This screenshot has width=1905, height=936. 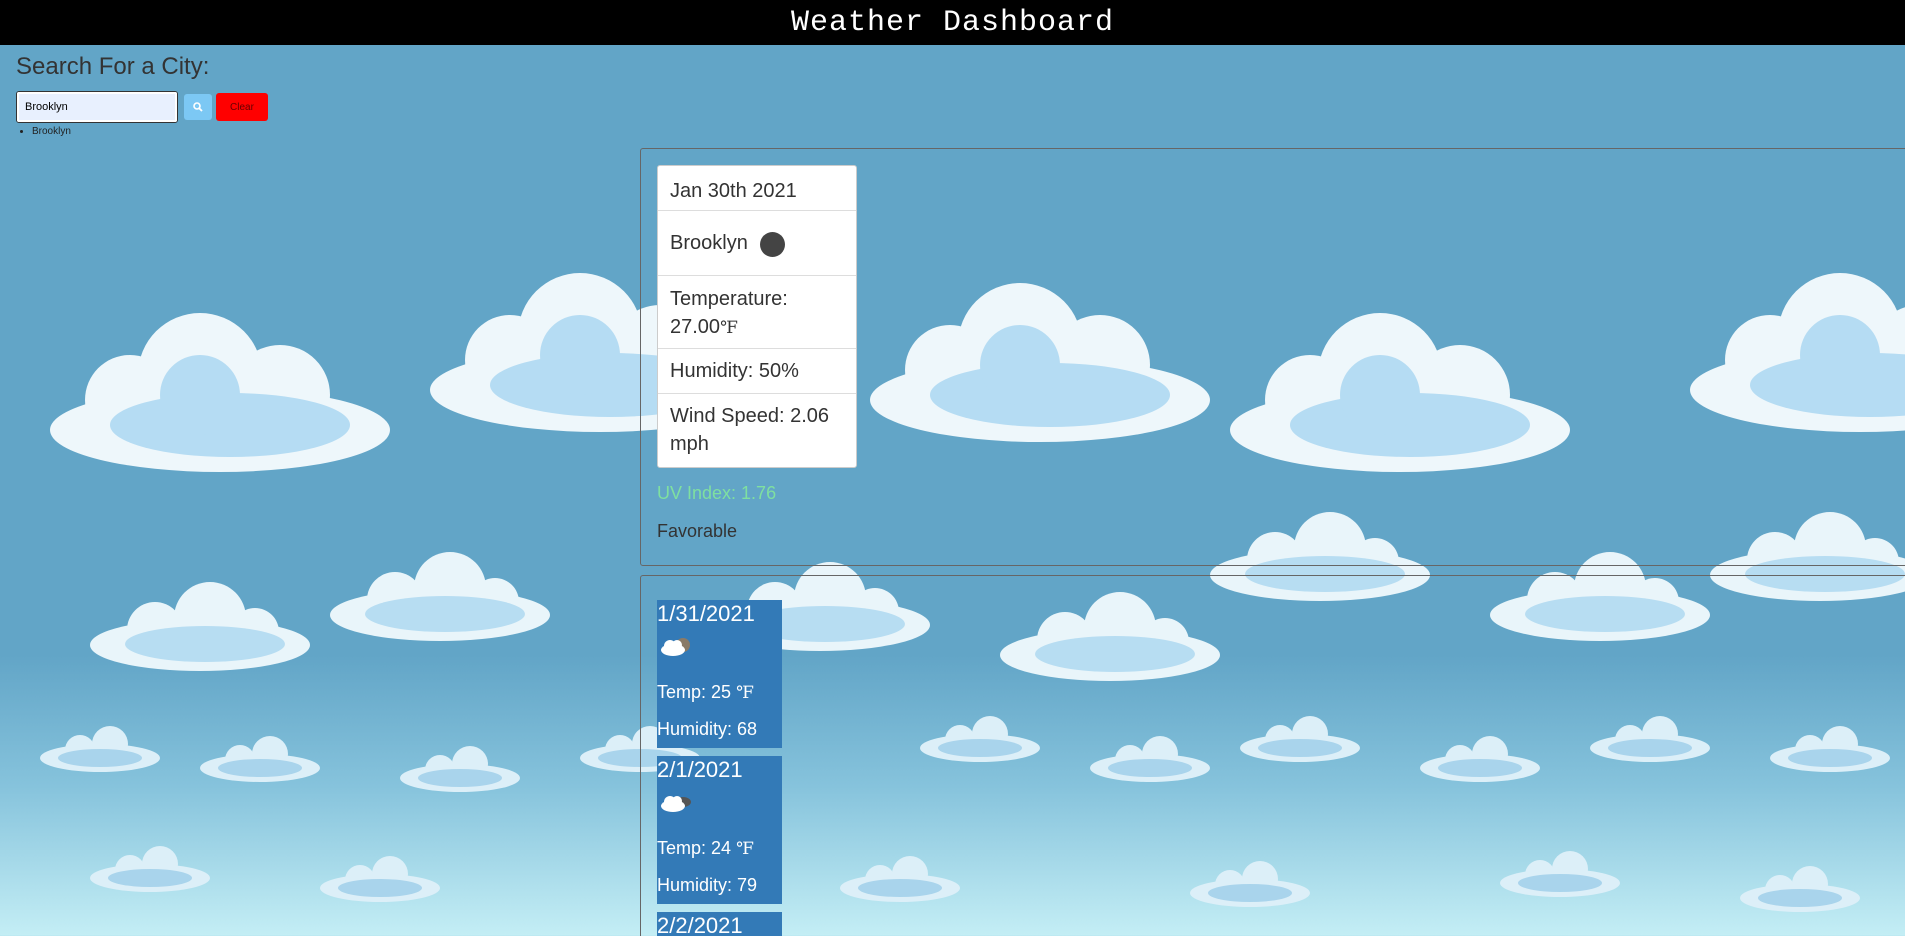 I want to click on wind-label: Wind Speed: 2.06, so click(x=749, y=416).